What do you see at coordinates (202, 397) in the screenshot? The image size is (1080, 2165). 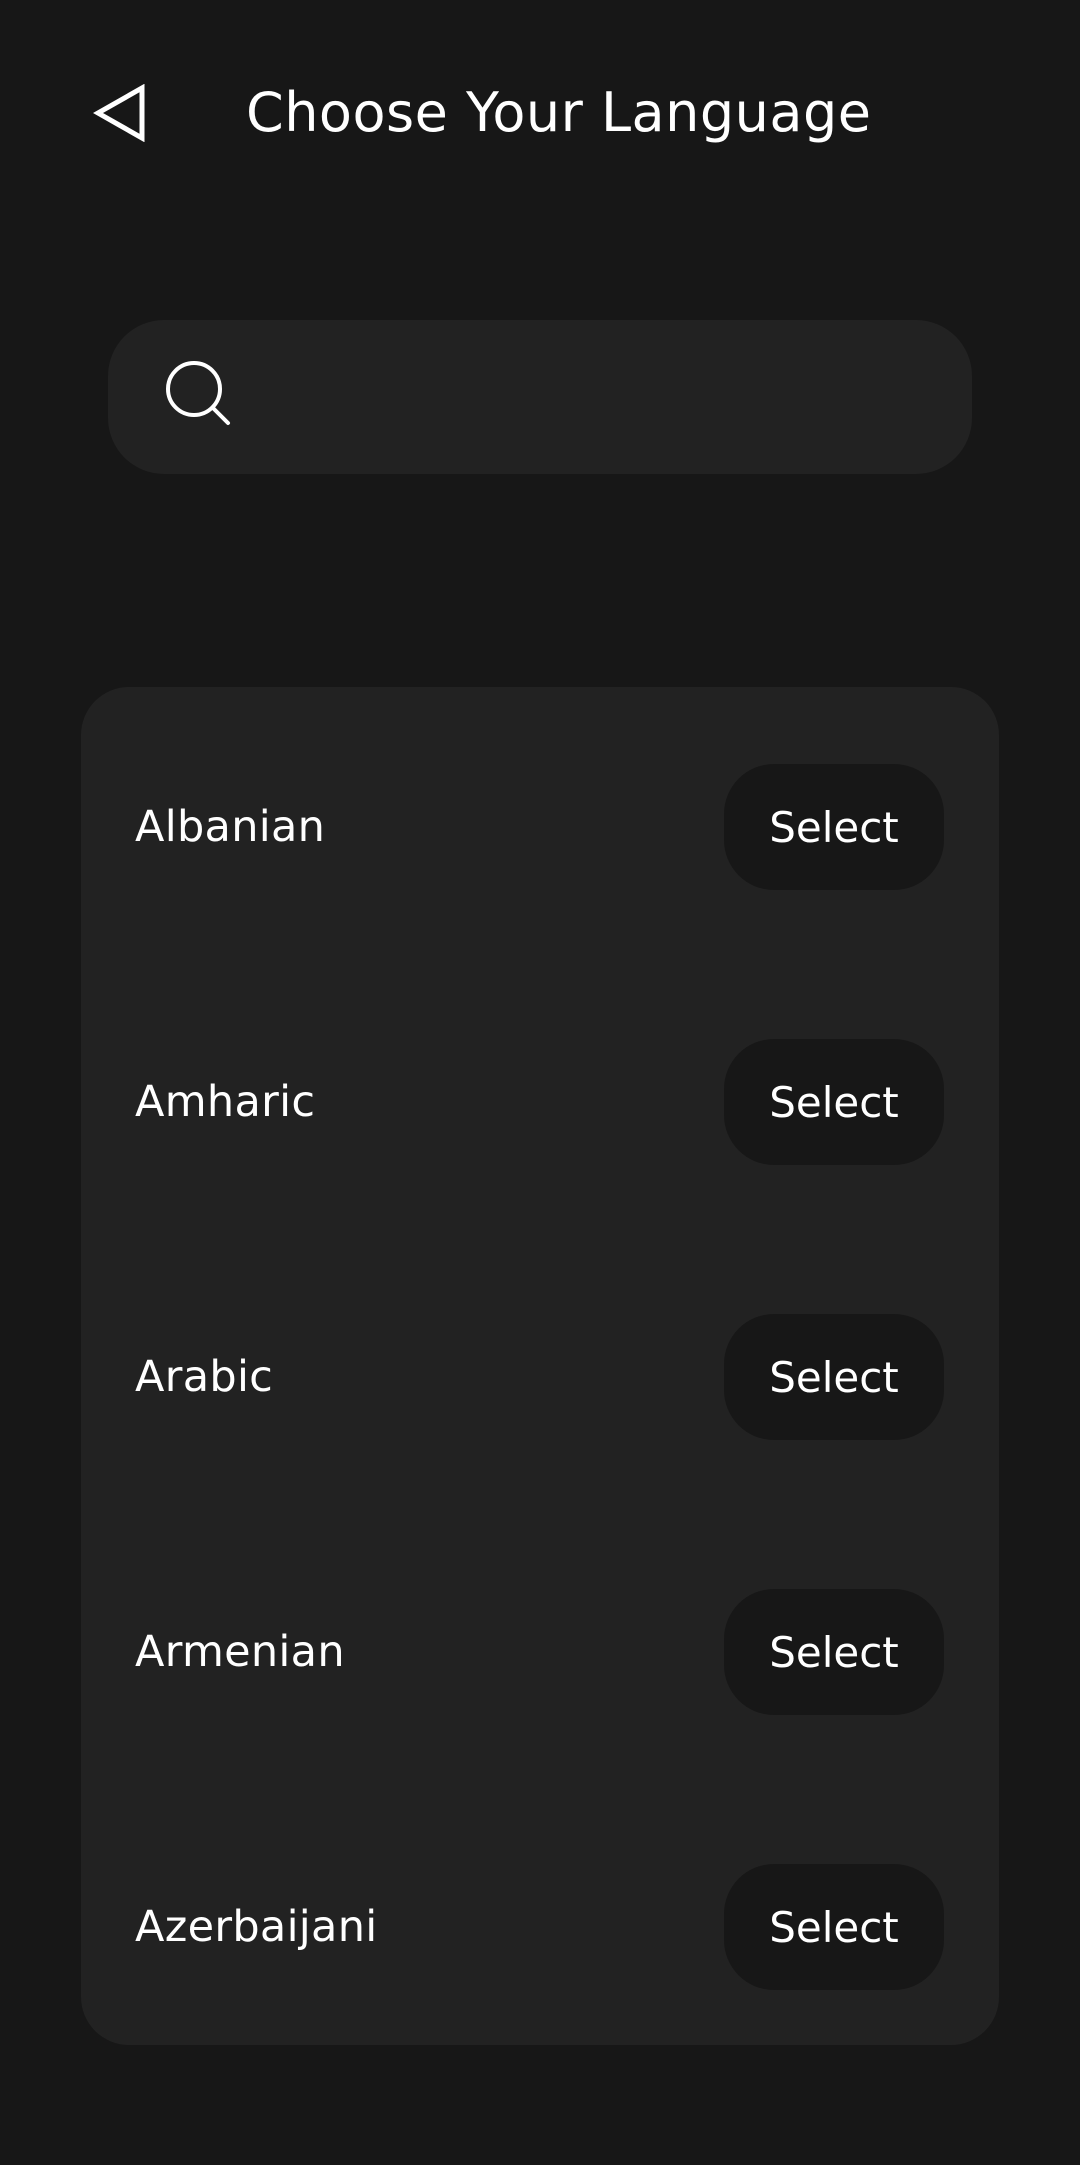 I see `search-icon` at bounding box center [202, 397].